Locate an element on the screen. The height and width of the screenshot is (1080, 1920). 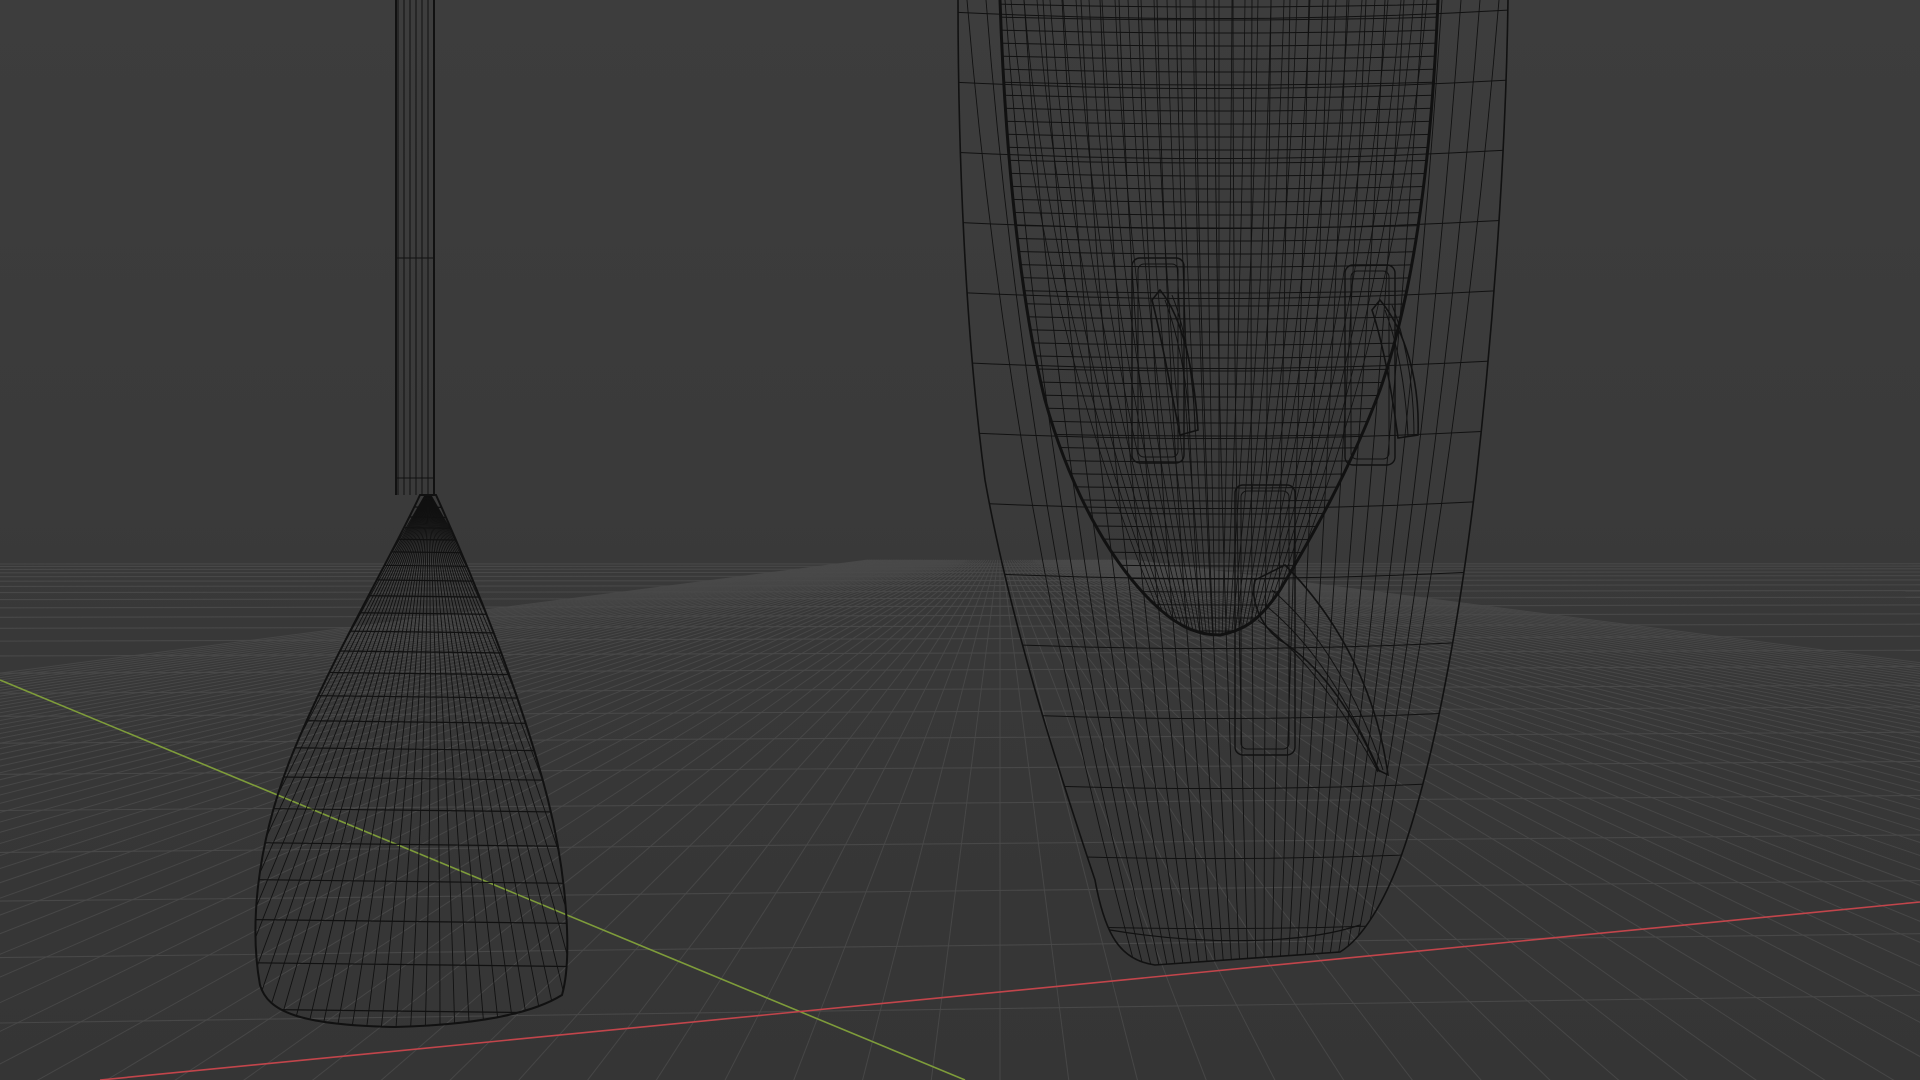
fin-box is located at coordinates (1370, 365).